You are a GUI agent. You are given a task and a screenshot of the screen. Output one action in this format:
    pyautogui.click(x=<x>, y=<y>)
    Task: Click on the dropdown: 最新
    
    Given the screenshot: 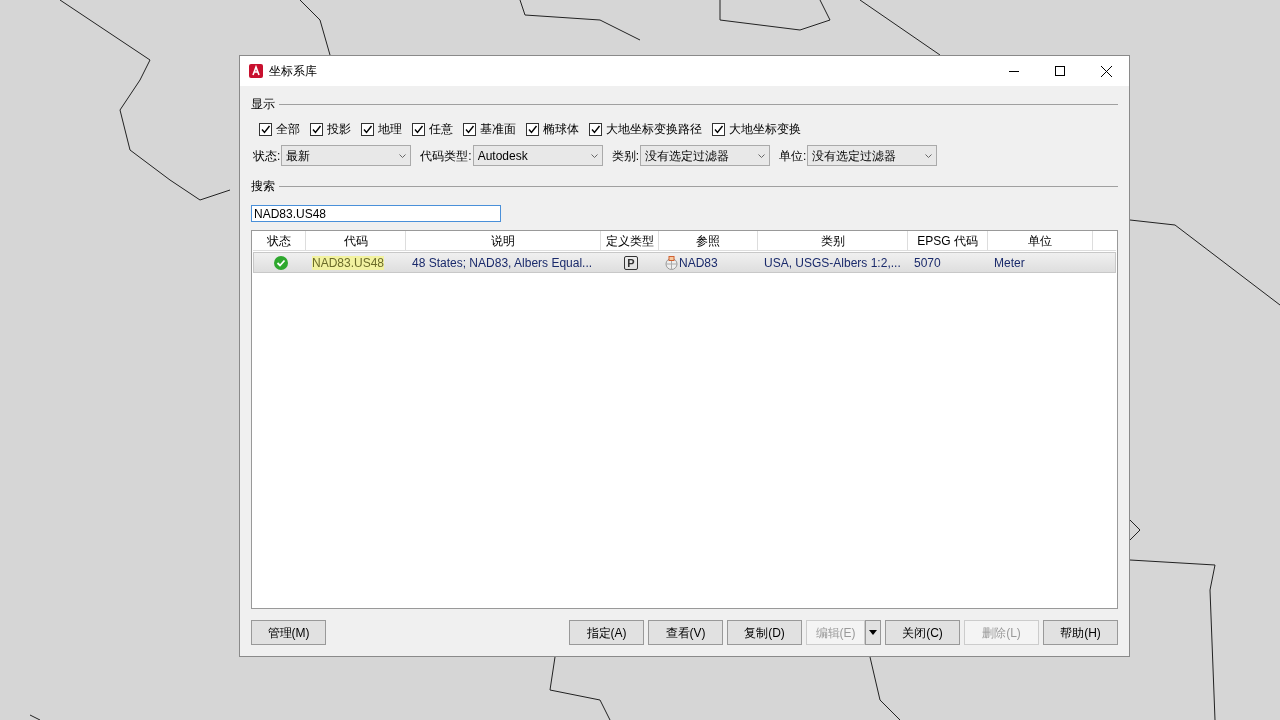 What is the action you would take?
    pyautogui.click(x=346, y=155)
    